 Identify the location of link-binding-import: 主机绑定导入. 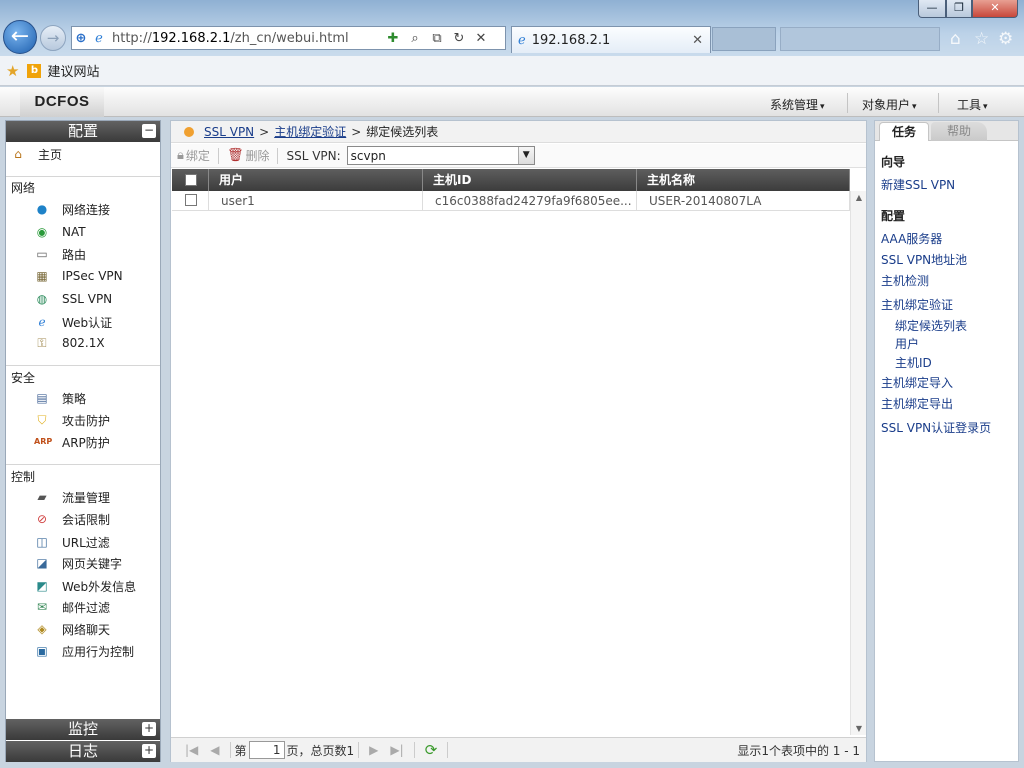
(917, 382).